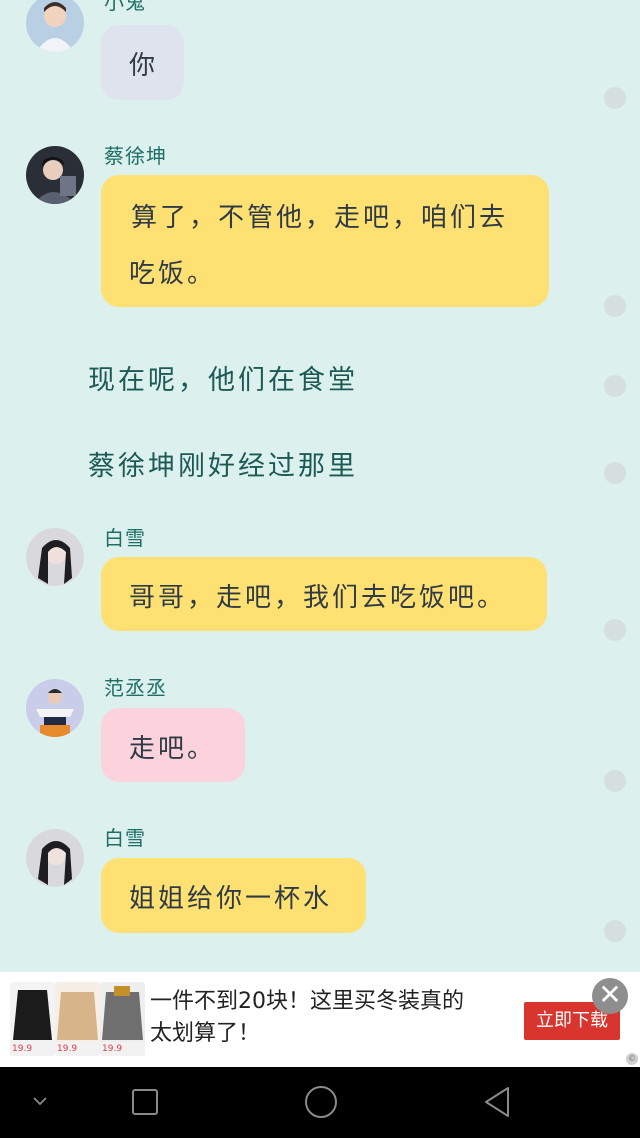  I want to click on home-icon, so click(321, 1102).